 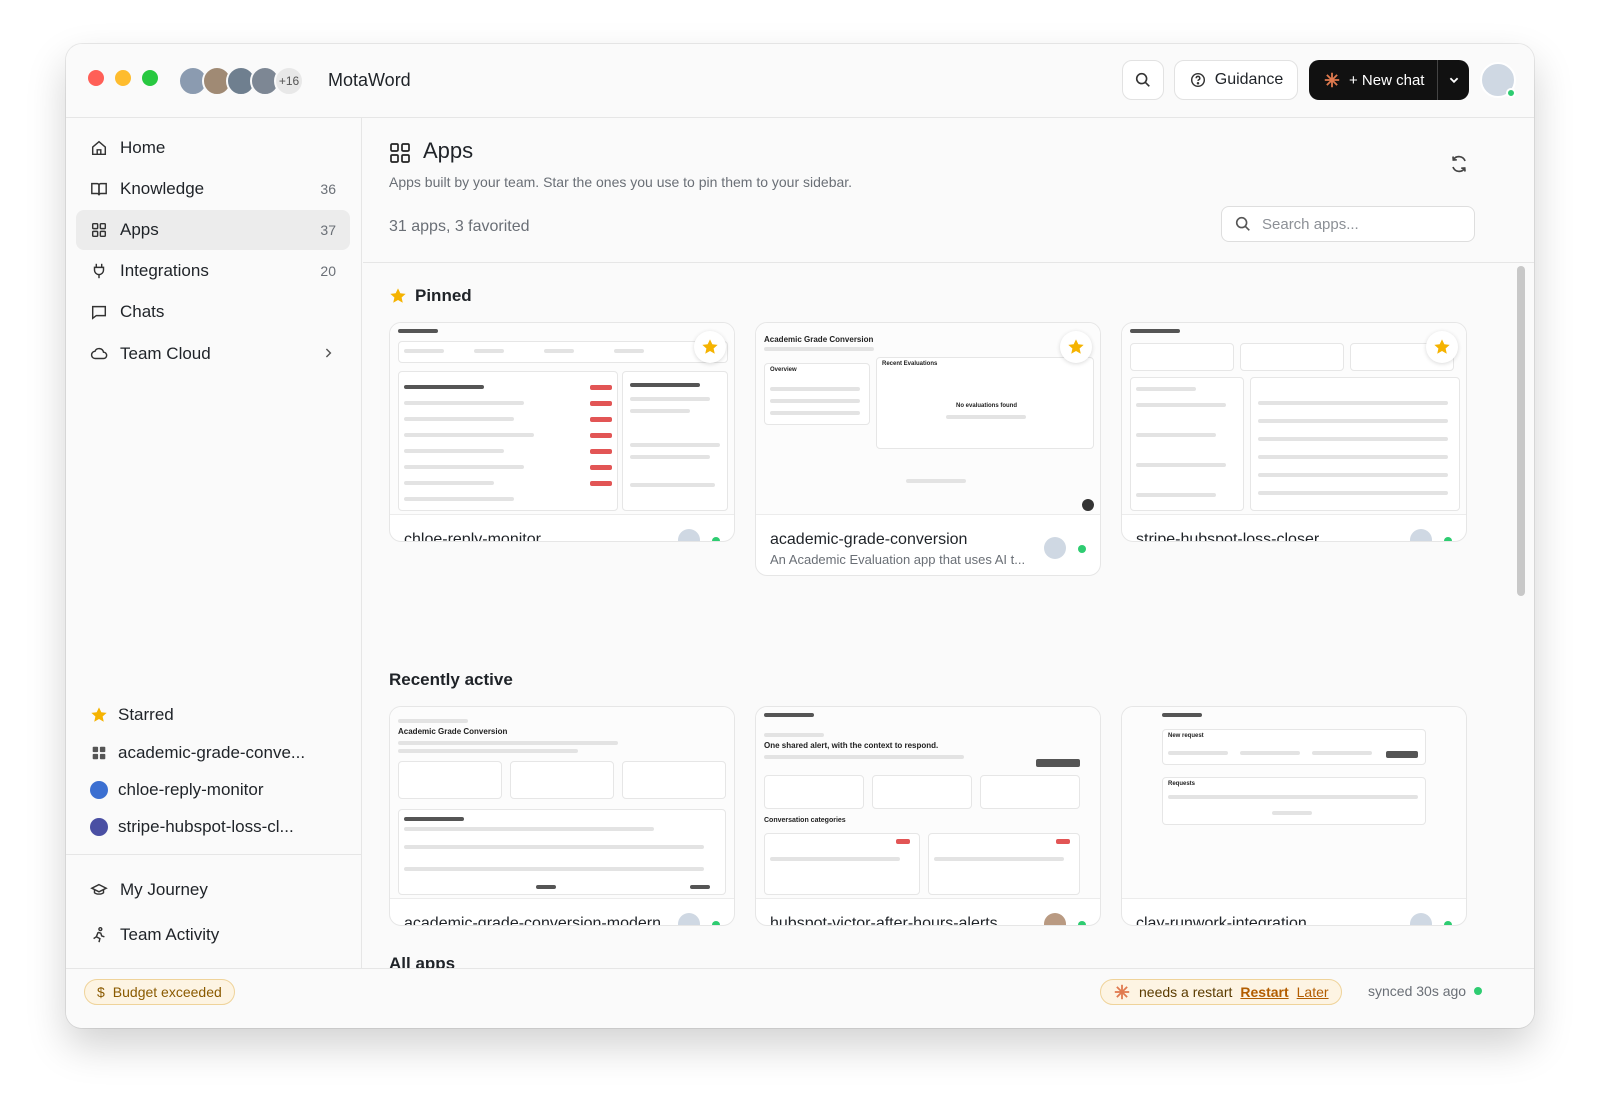 What do you see at coordinates (150, 78) in the screenshot?
I see `zoom-window-button` at bounding box center [150, 78].